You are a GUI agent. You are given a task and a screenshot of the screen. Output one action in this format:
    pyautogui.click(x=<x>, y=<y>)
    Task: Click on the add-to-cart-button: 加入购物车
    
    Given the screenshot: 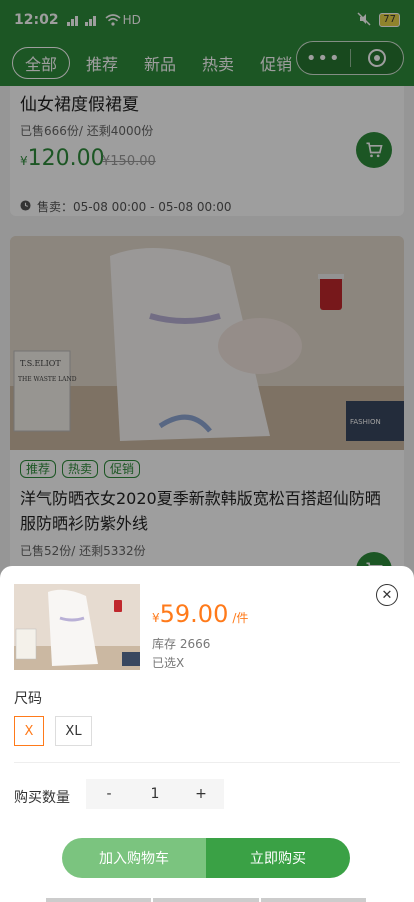 What is the action you would take?
    pyautogui.click(x=134, y=858)
    